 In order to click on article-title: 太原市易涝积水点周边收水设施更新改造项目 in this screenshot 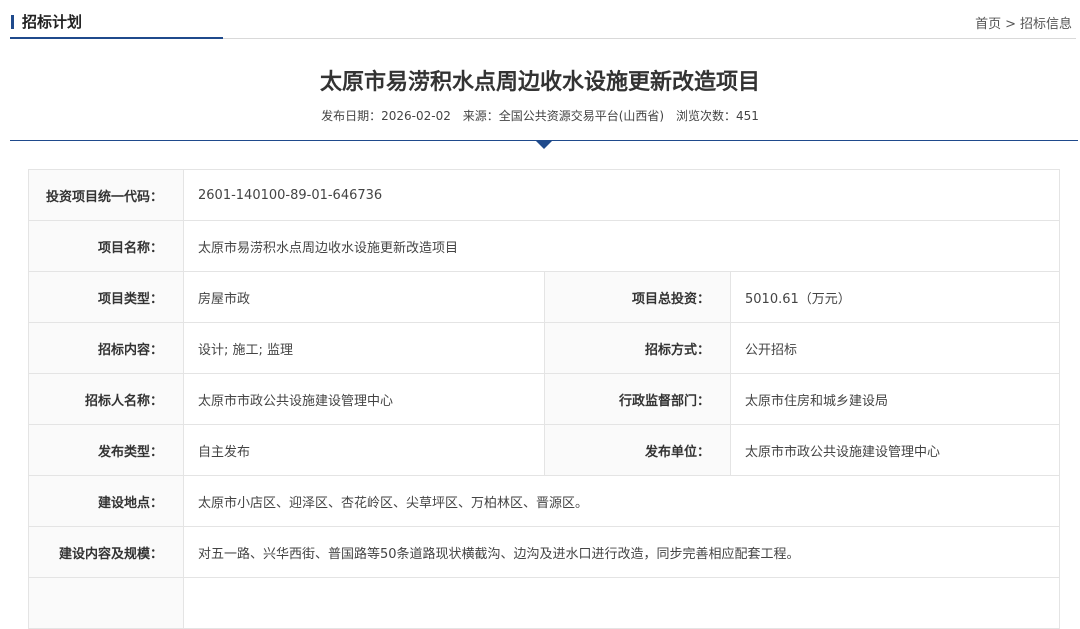, I will do `click(539, 82)`.